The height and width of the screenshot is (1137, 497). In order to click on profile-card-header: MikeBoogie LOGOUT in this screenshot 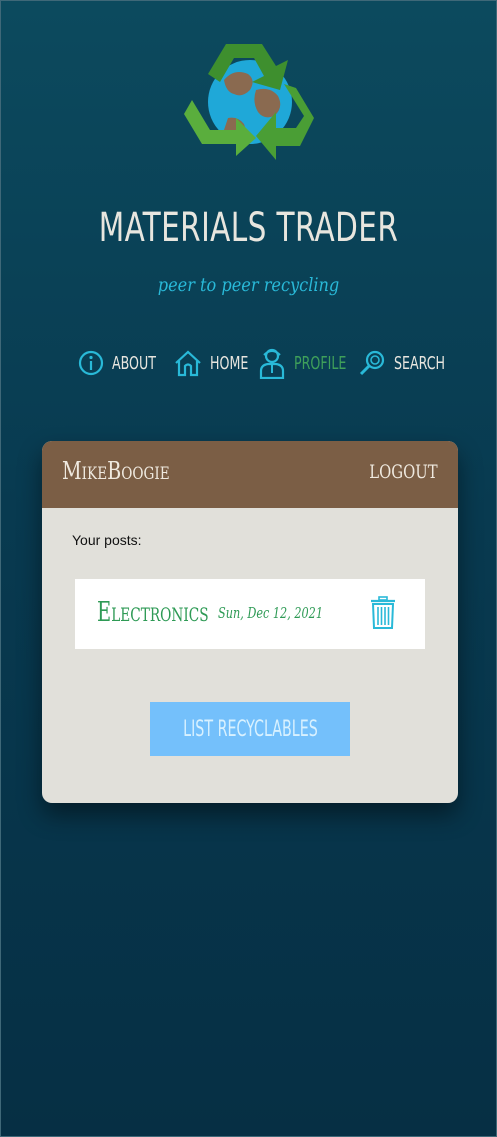, I will do `click(250, 474)`.